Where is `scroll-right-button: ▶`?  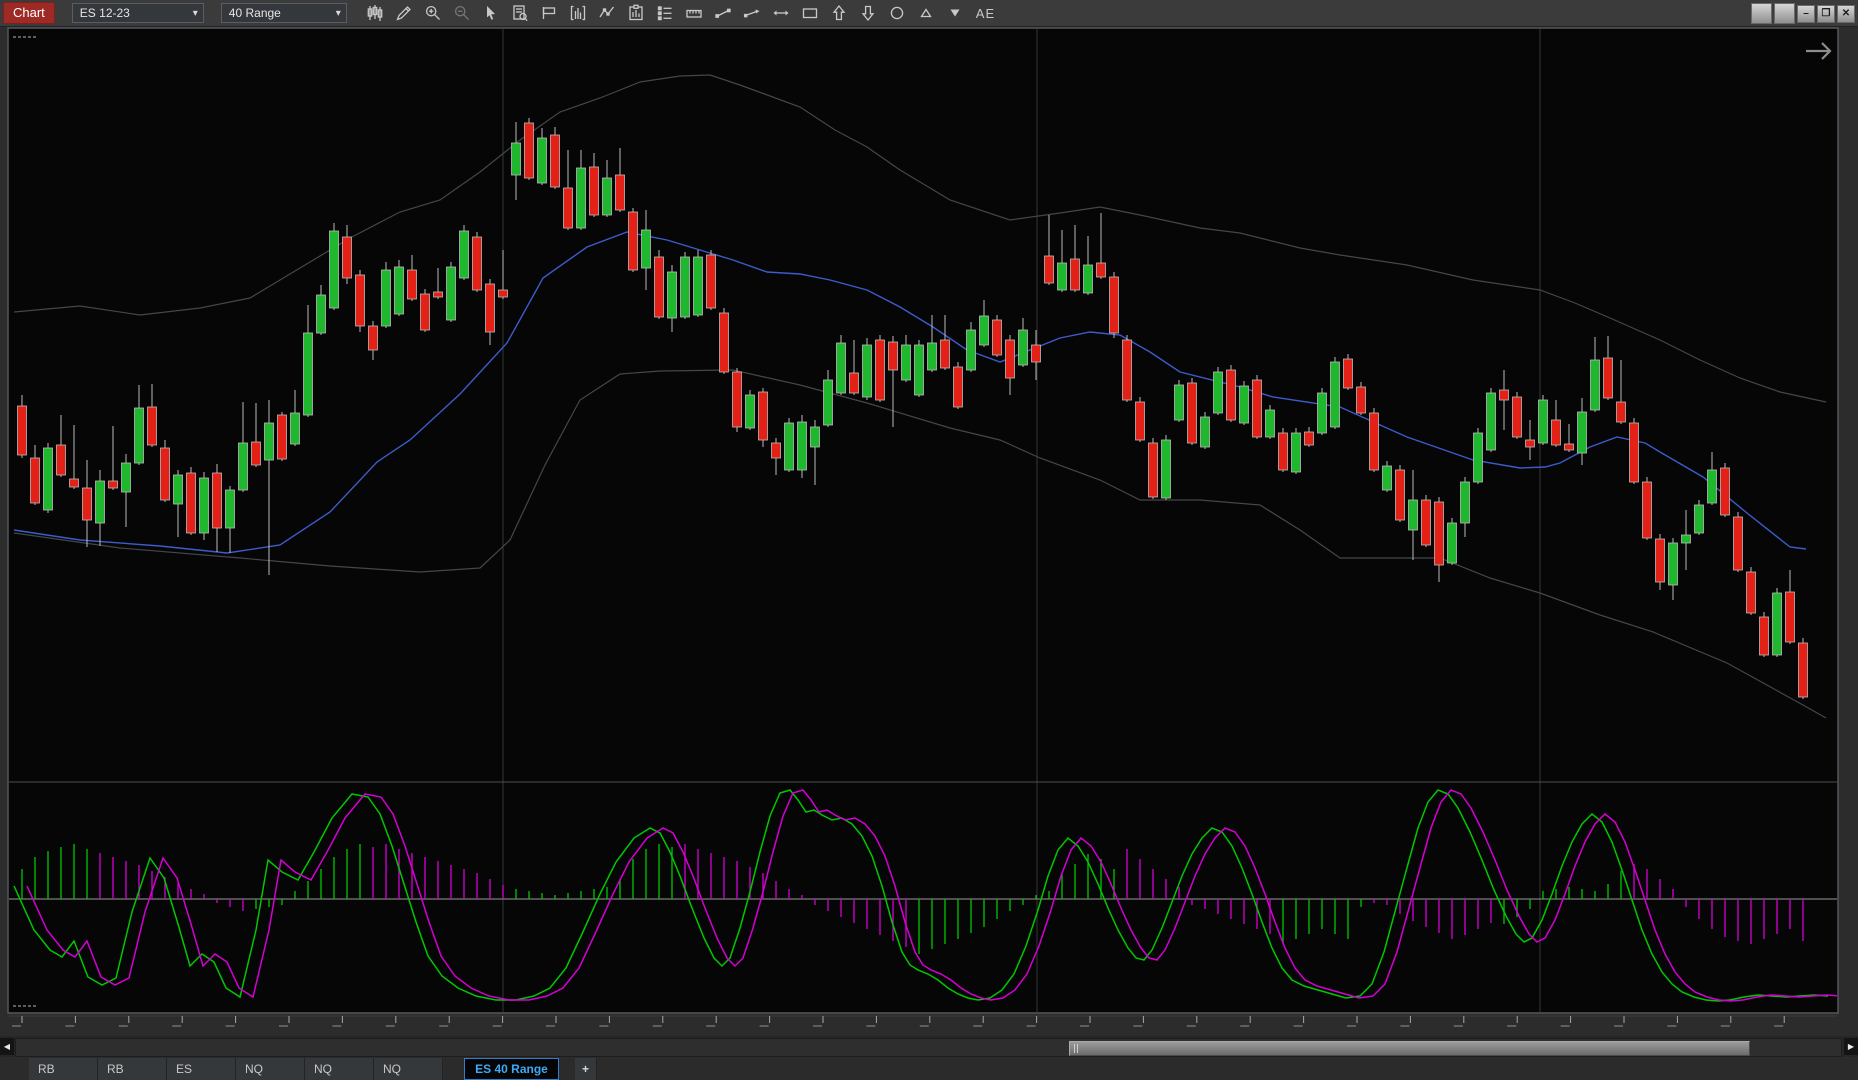 scroll-right-button: ▶ is located at coordinates (1851, 1046).